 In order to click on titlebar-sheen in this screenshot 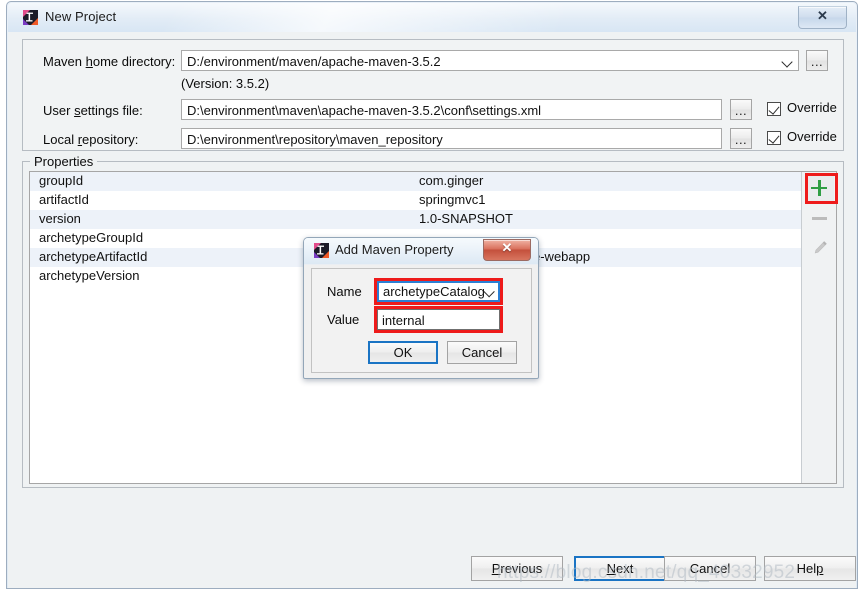, I will do `click(368, 17)`.